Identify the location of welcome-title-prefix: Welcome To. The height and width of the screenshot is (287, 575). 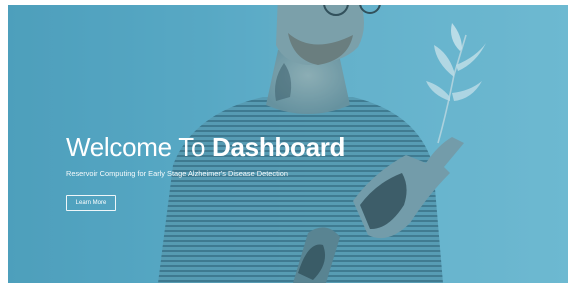
(139, 147).